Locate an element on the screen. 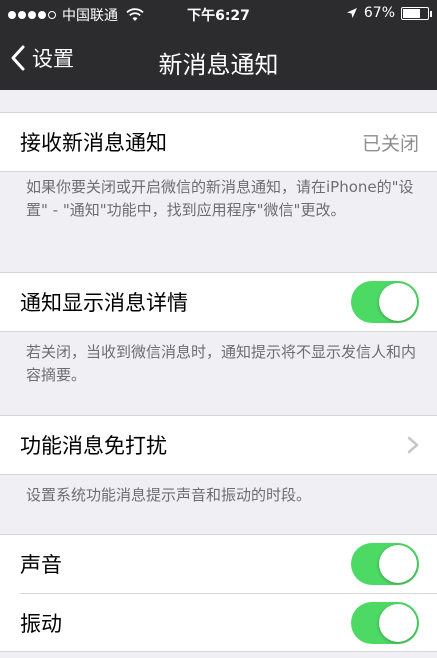 This screenshot has width=437, height=658. receive-notifications-label: 接收新消息通知 is located at coordinates (93, 143).